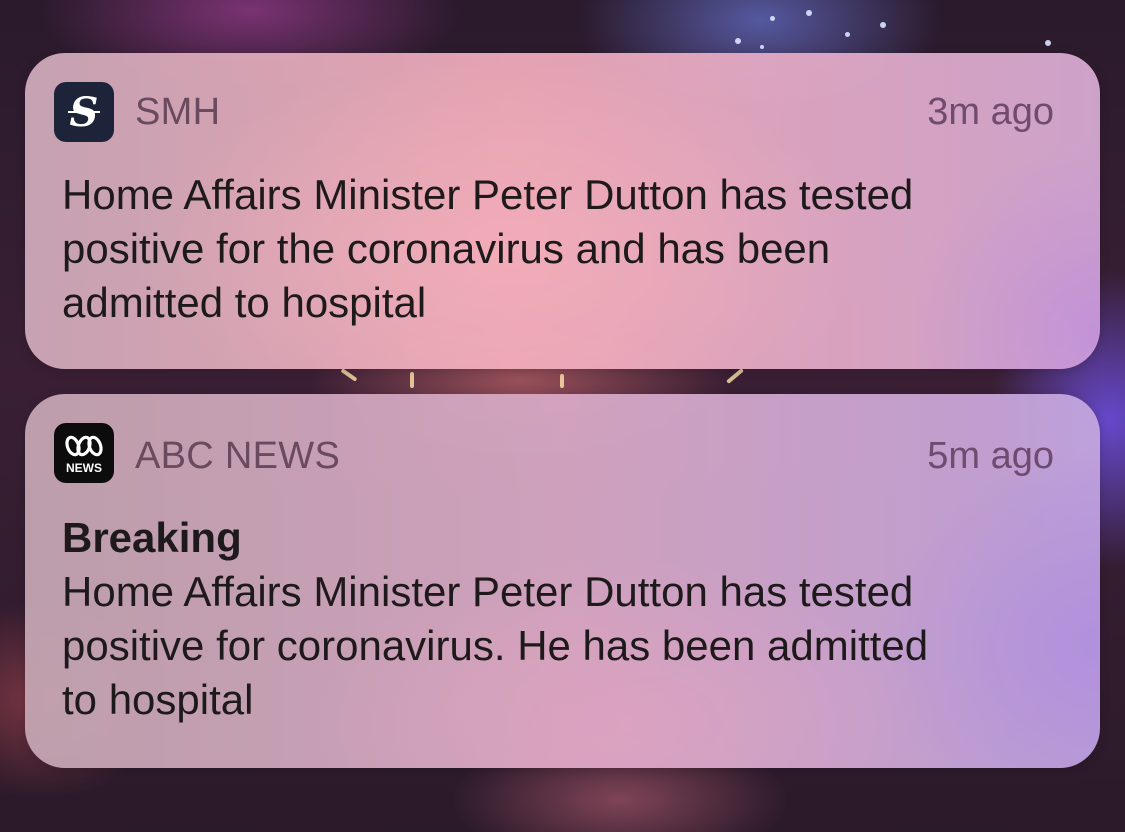 This screenshot has height=832, width=1125. What do you see at coordinates (990, 112) in the screenshot?
I see `notification-time: 3m ago` at bounding box center [990, 112].